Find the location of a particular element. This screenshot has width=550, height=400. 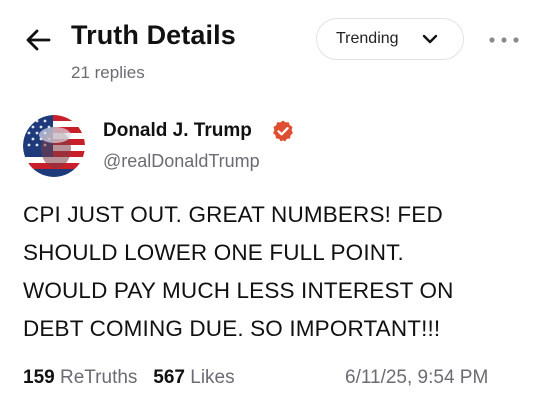

author-handle: @realDonaldTrump is located at coordinates (181, 161).